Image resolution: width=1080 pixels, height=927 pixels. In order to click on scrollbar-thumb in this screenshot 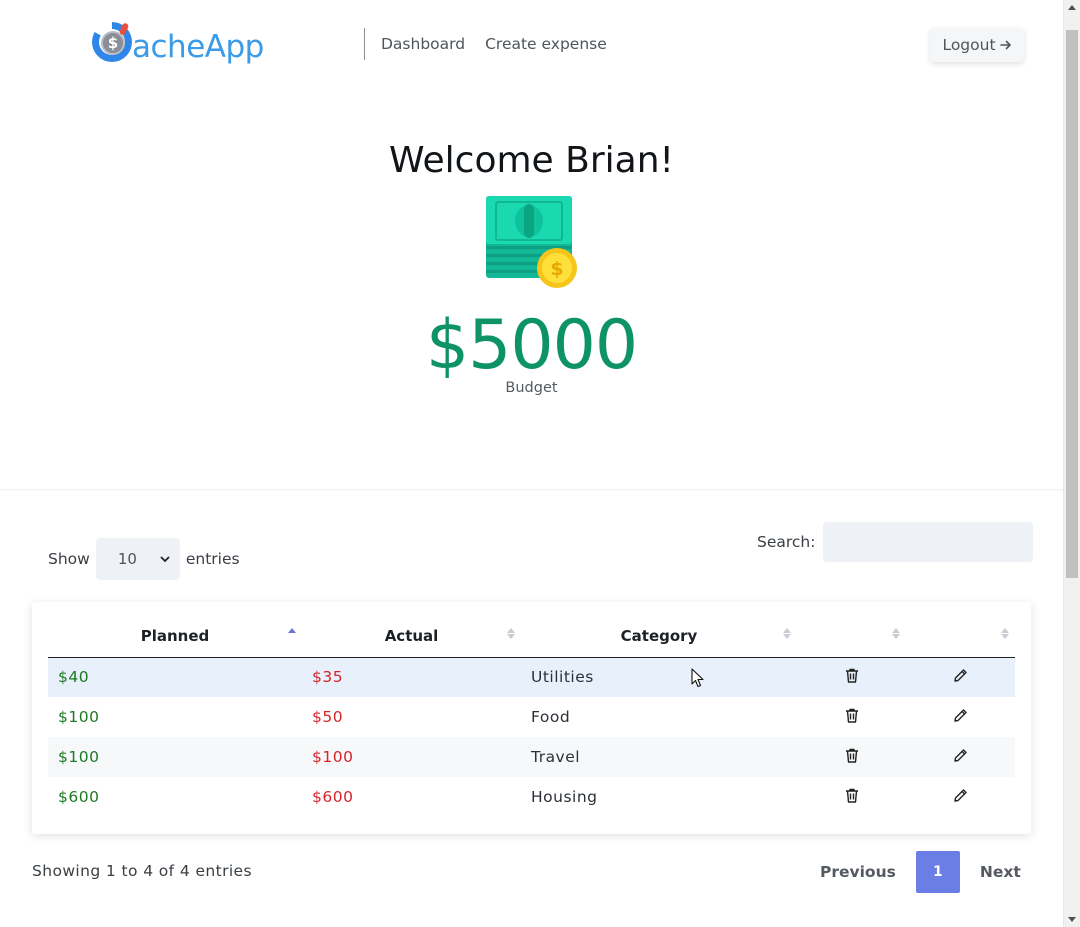, I will do `click(1072, 304)`.